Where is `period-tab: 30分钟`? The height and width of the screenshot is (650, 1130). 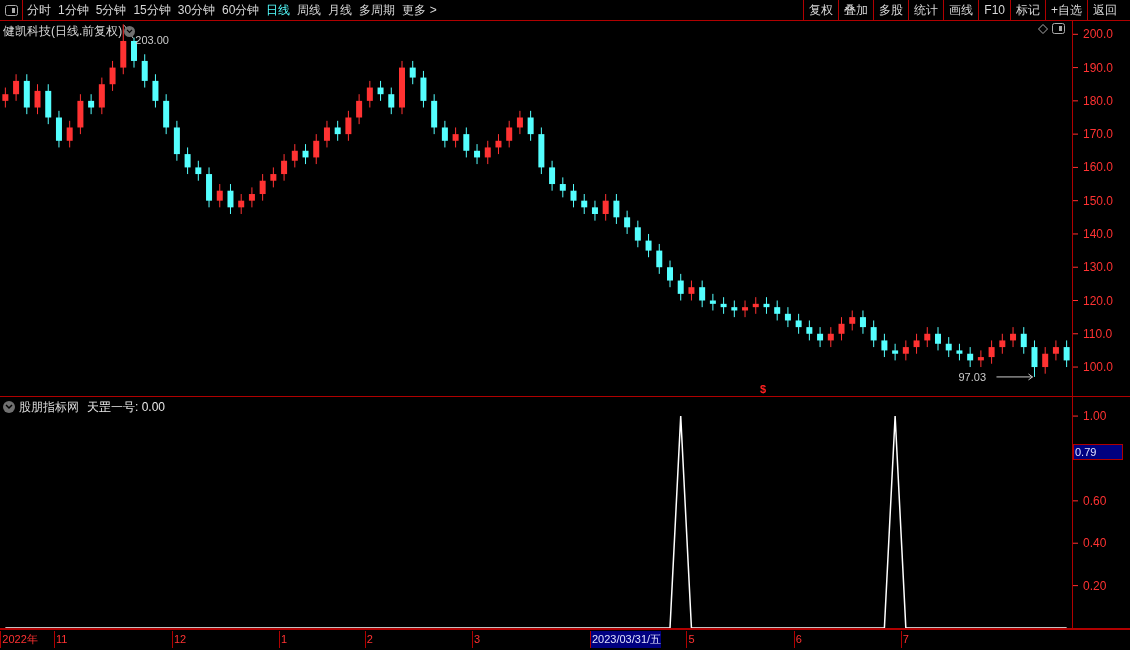 period-tab: 30分钟 is located at coordinates (196, 10).